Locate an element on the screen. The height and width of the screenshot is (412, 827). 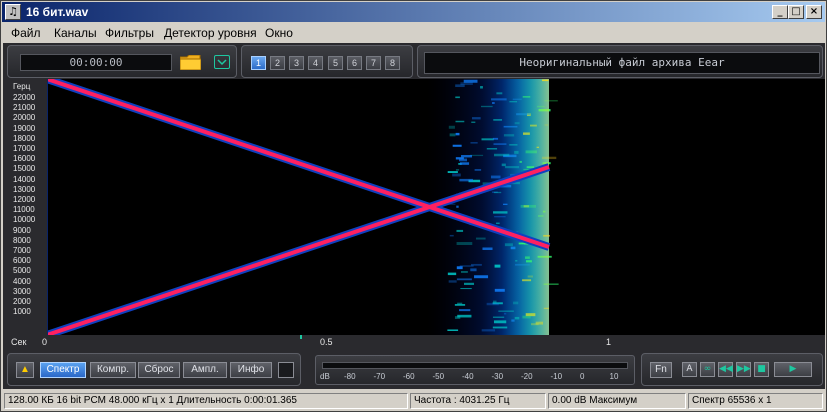
folder-icon is located at coordinates (190, 62).